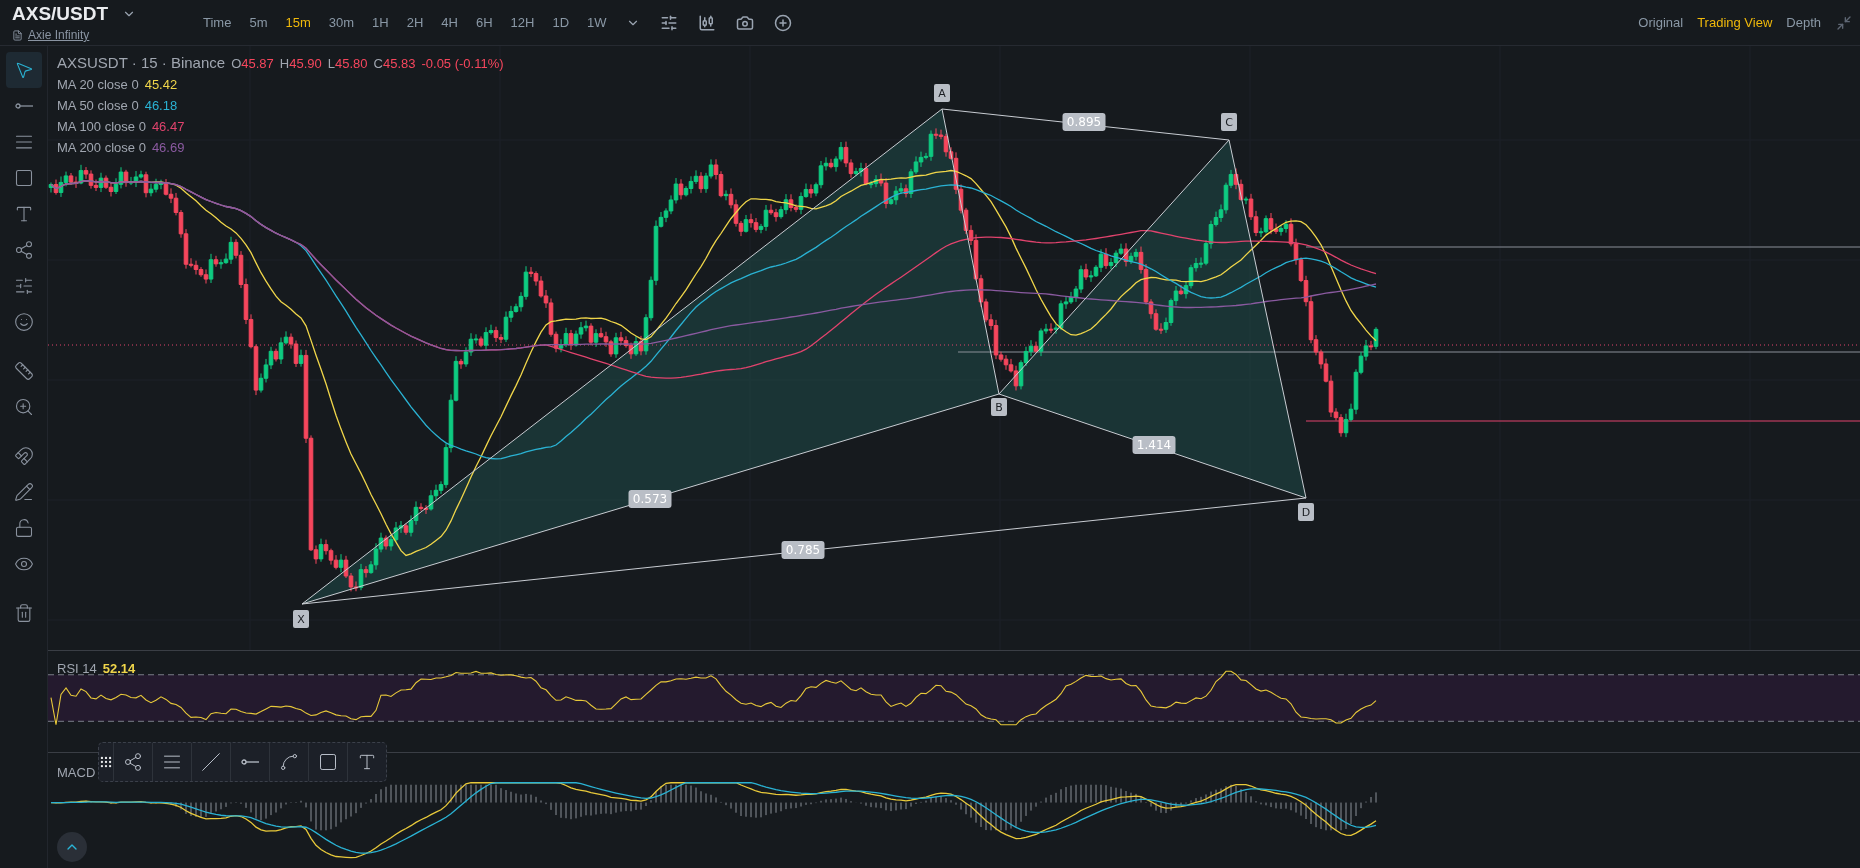  I want to click on ohlc-value: O45.87, so click(252, 63).